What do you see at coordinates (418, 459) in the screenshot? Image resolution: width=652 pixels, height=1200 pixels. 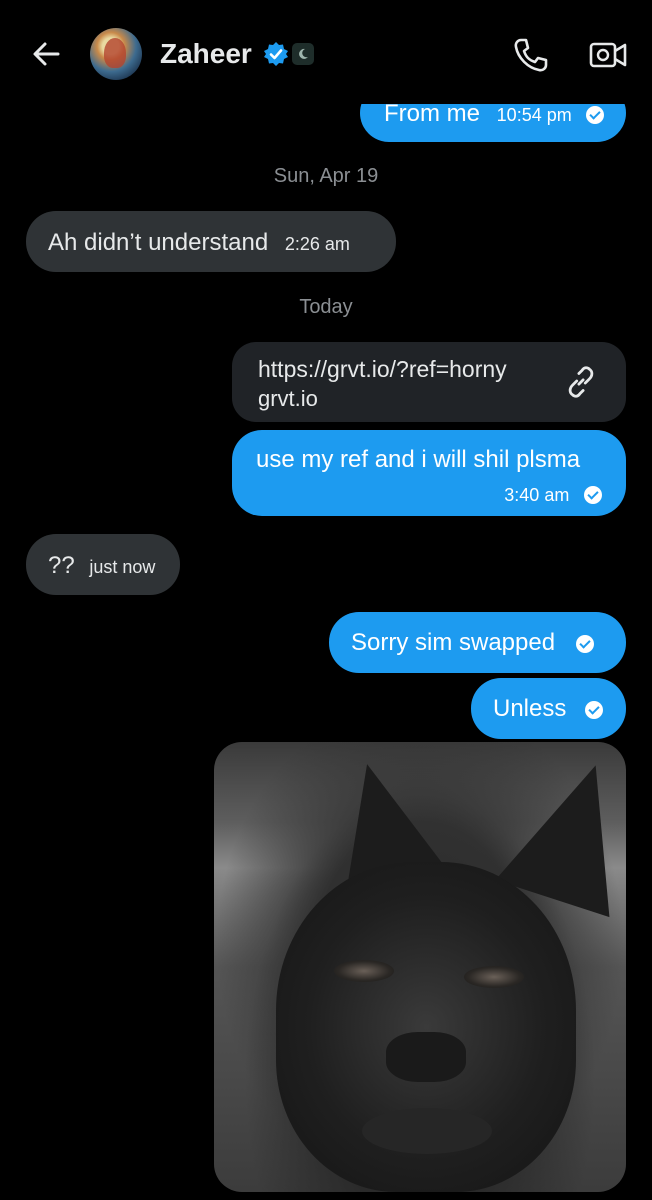 I see `message-text: use my ref and i will shil plsma` at bounding box center [418, 459].